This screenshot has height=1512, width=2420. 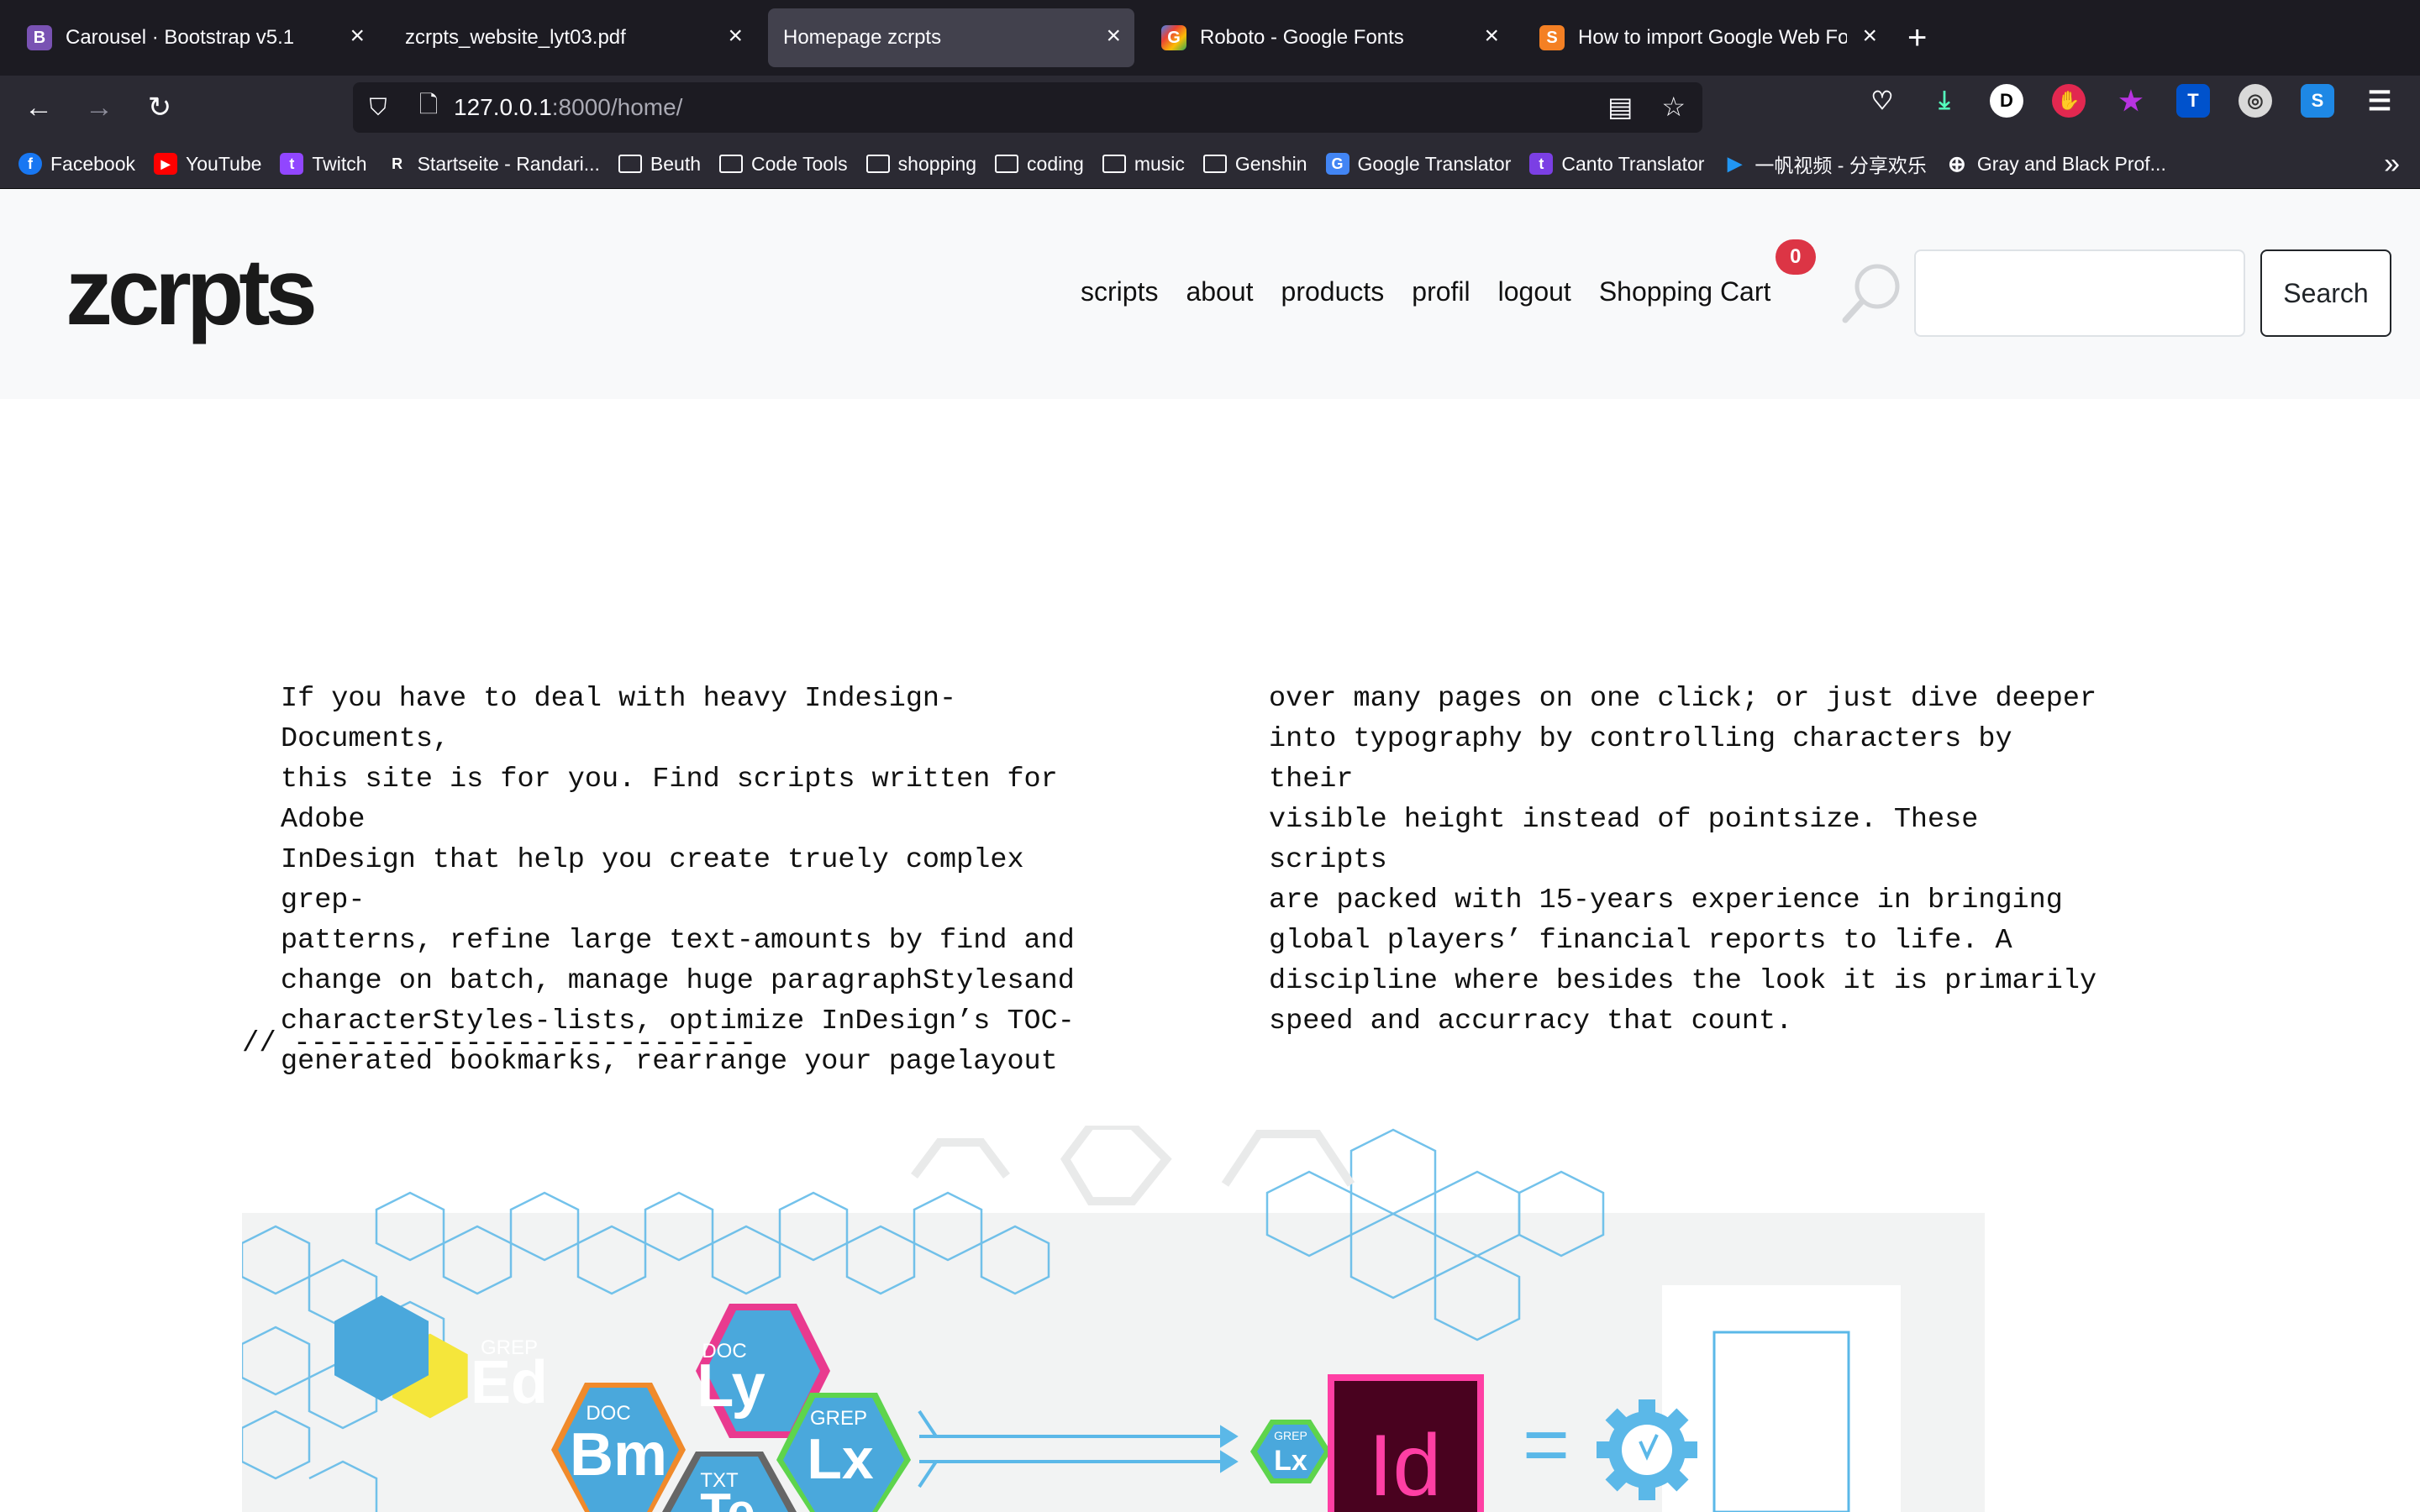 I want to click on bookmark-star-icon: ☆, so click(x=1674, y=107).